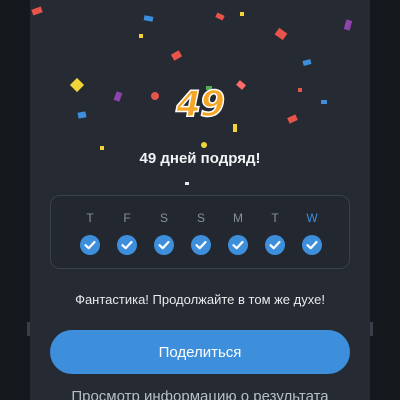 The width and height of the screenshot is (400, 400). What do you see at coordinates (312, 233) in the screenshot?
I see `day-wednesday-current: W` at bounding box center [312, 233].